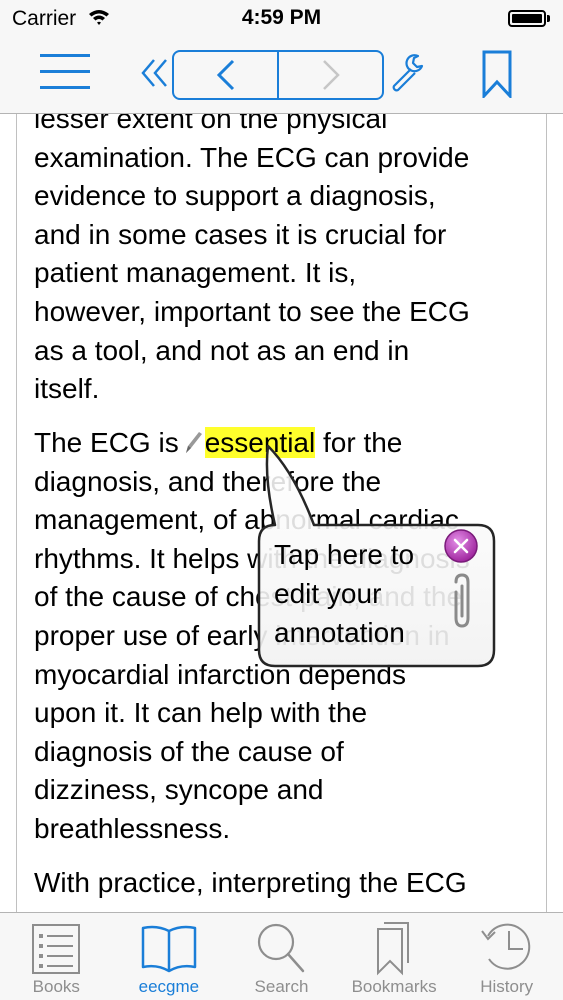 The image size is (563, 1000). What do you see at coordinates (281, 948) in the screenshot?
I see `search-icon` at bounding box center [281, 948].